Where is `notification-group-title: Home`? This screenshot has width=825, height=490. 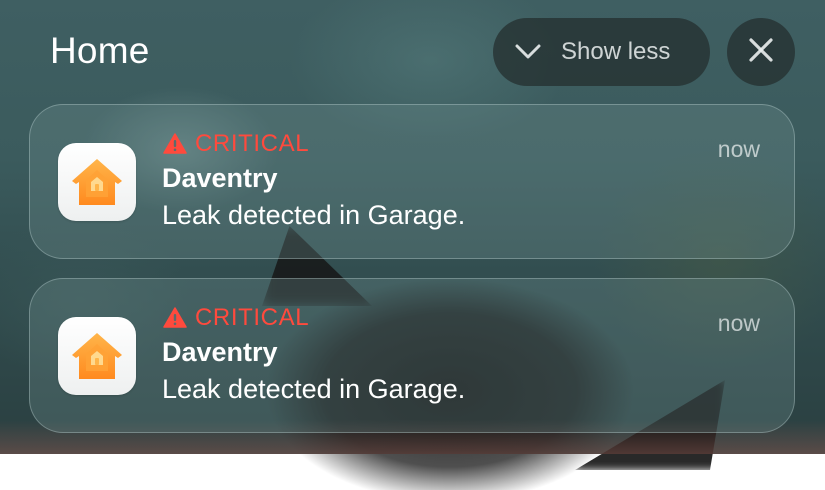
notification-group-title: Home is located at coordinates (100, 50).